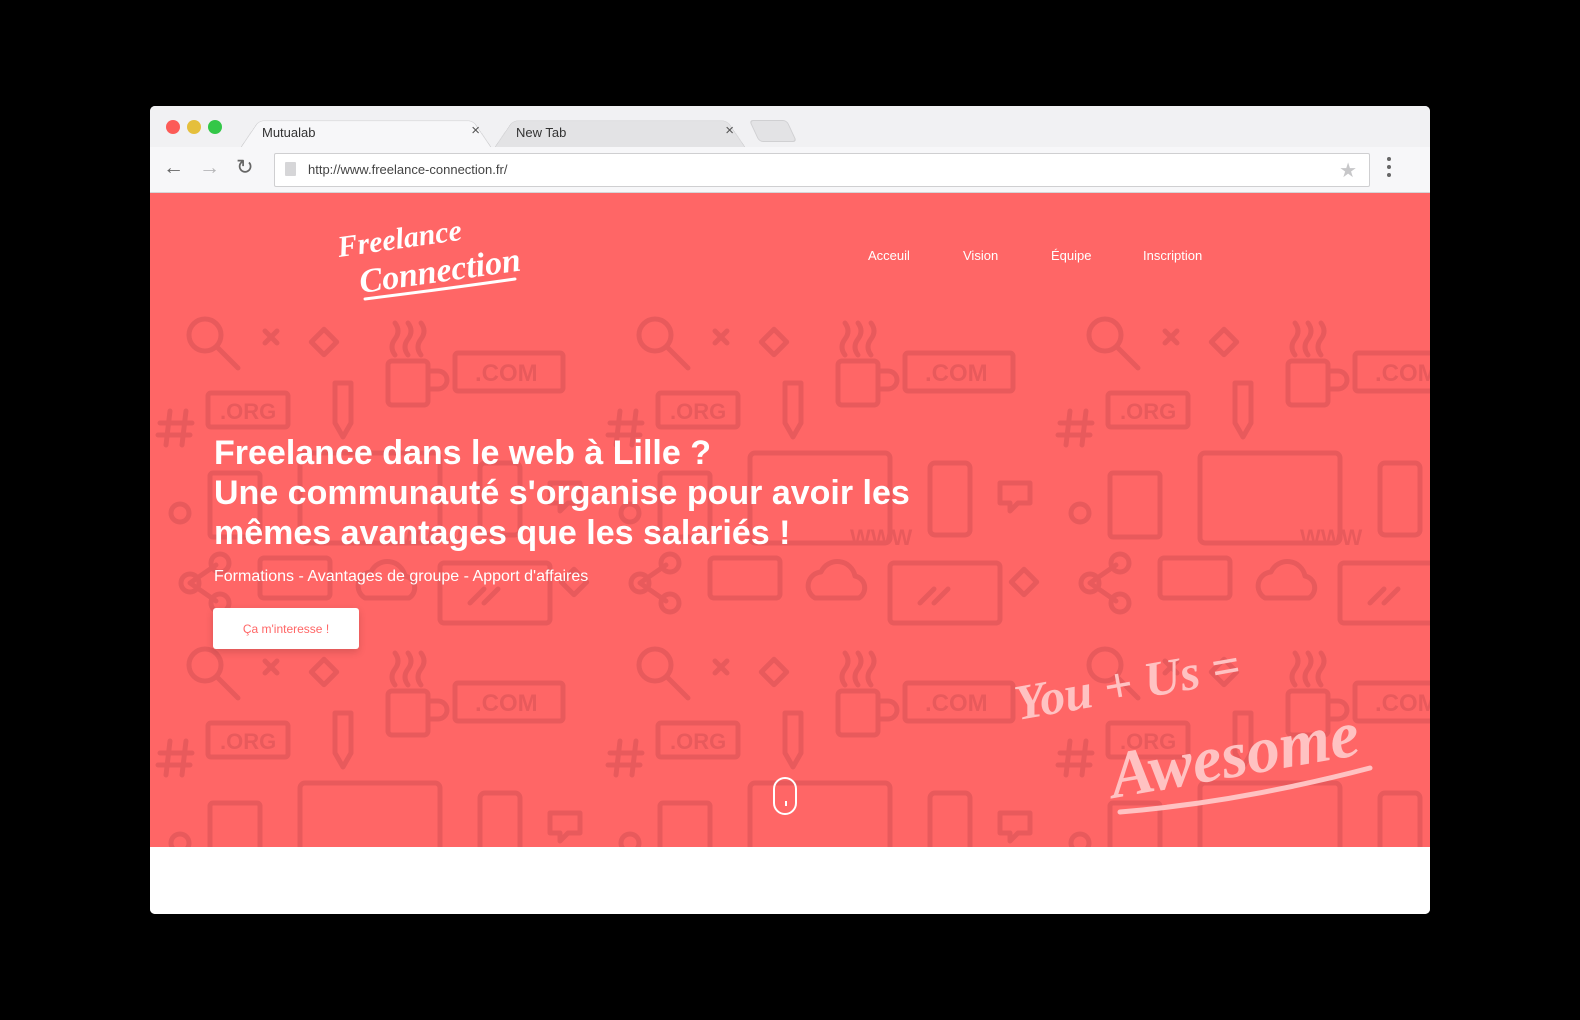 The width and height of the screenshot is (1580, 1020). What do you see at coordinates (407, 169) in the screenshot?
I see `url-text: http://www.freelance-connection.fr/` at bounding box center [407, 169].